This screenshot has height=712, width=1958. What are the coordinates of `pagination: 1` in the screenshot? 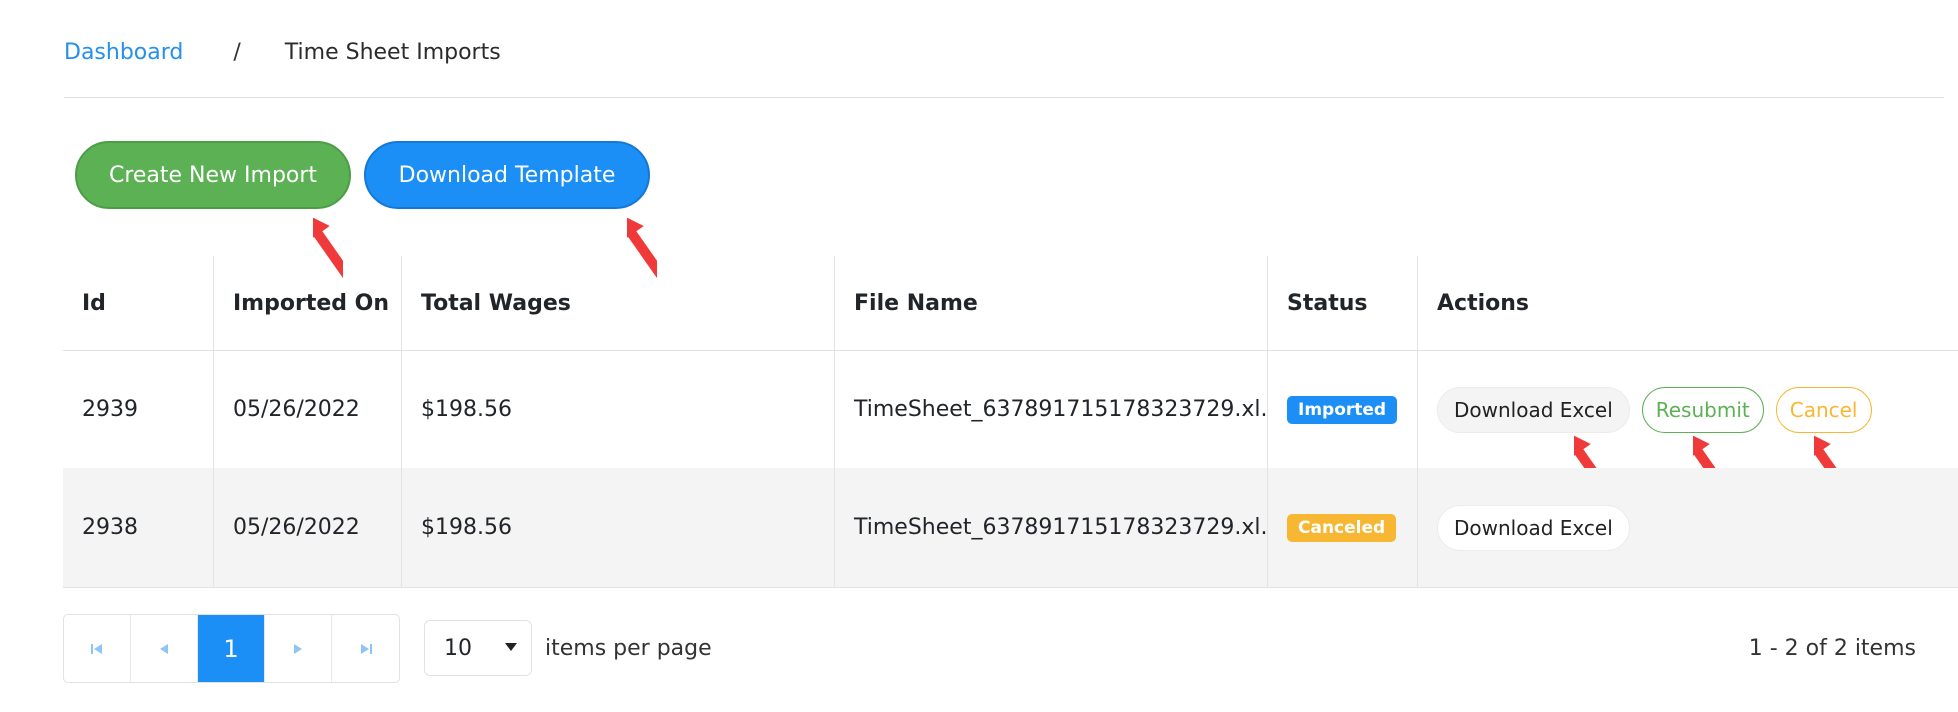 It's located at (231, 648).